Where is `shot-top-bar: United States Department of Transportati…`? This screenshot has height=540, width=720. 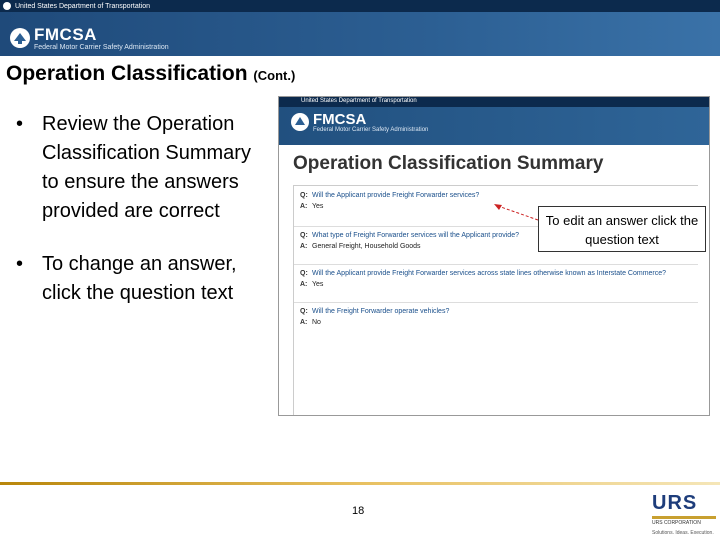 shot-top-bar: United States Department of Transportati… is located at coordinates (494, 102).